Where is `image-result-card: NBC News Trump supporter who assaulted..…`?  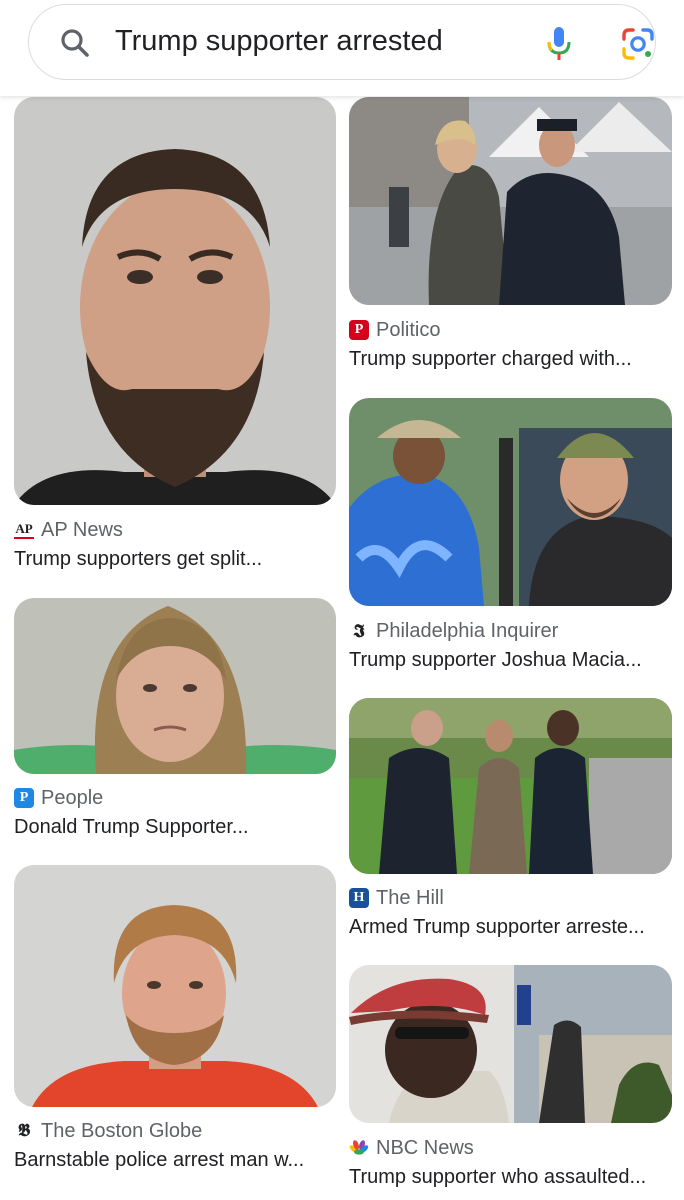 image-result-card: NBC News Trump supporter who assaulted..… is located at coordinates (510, 1080).